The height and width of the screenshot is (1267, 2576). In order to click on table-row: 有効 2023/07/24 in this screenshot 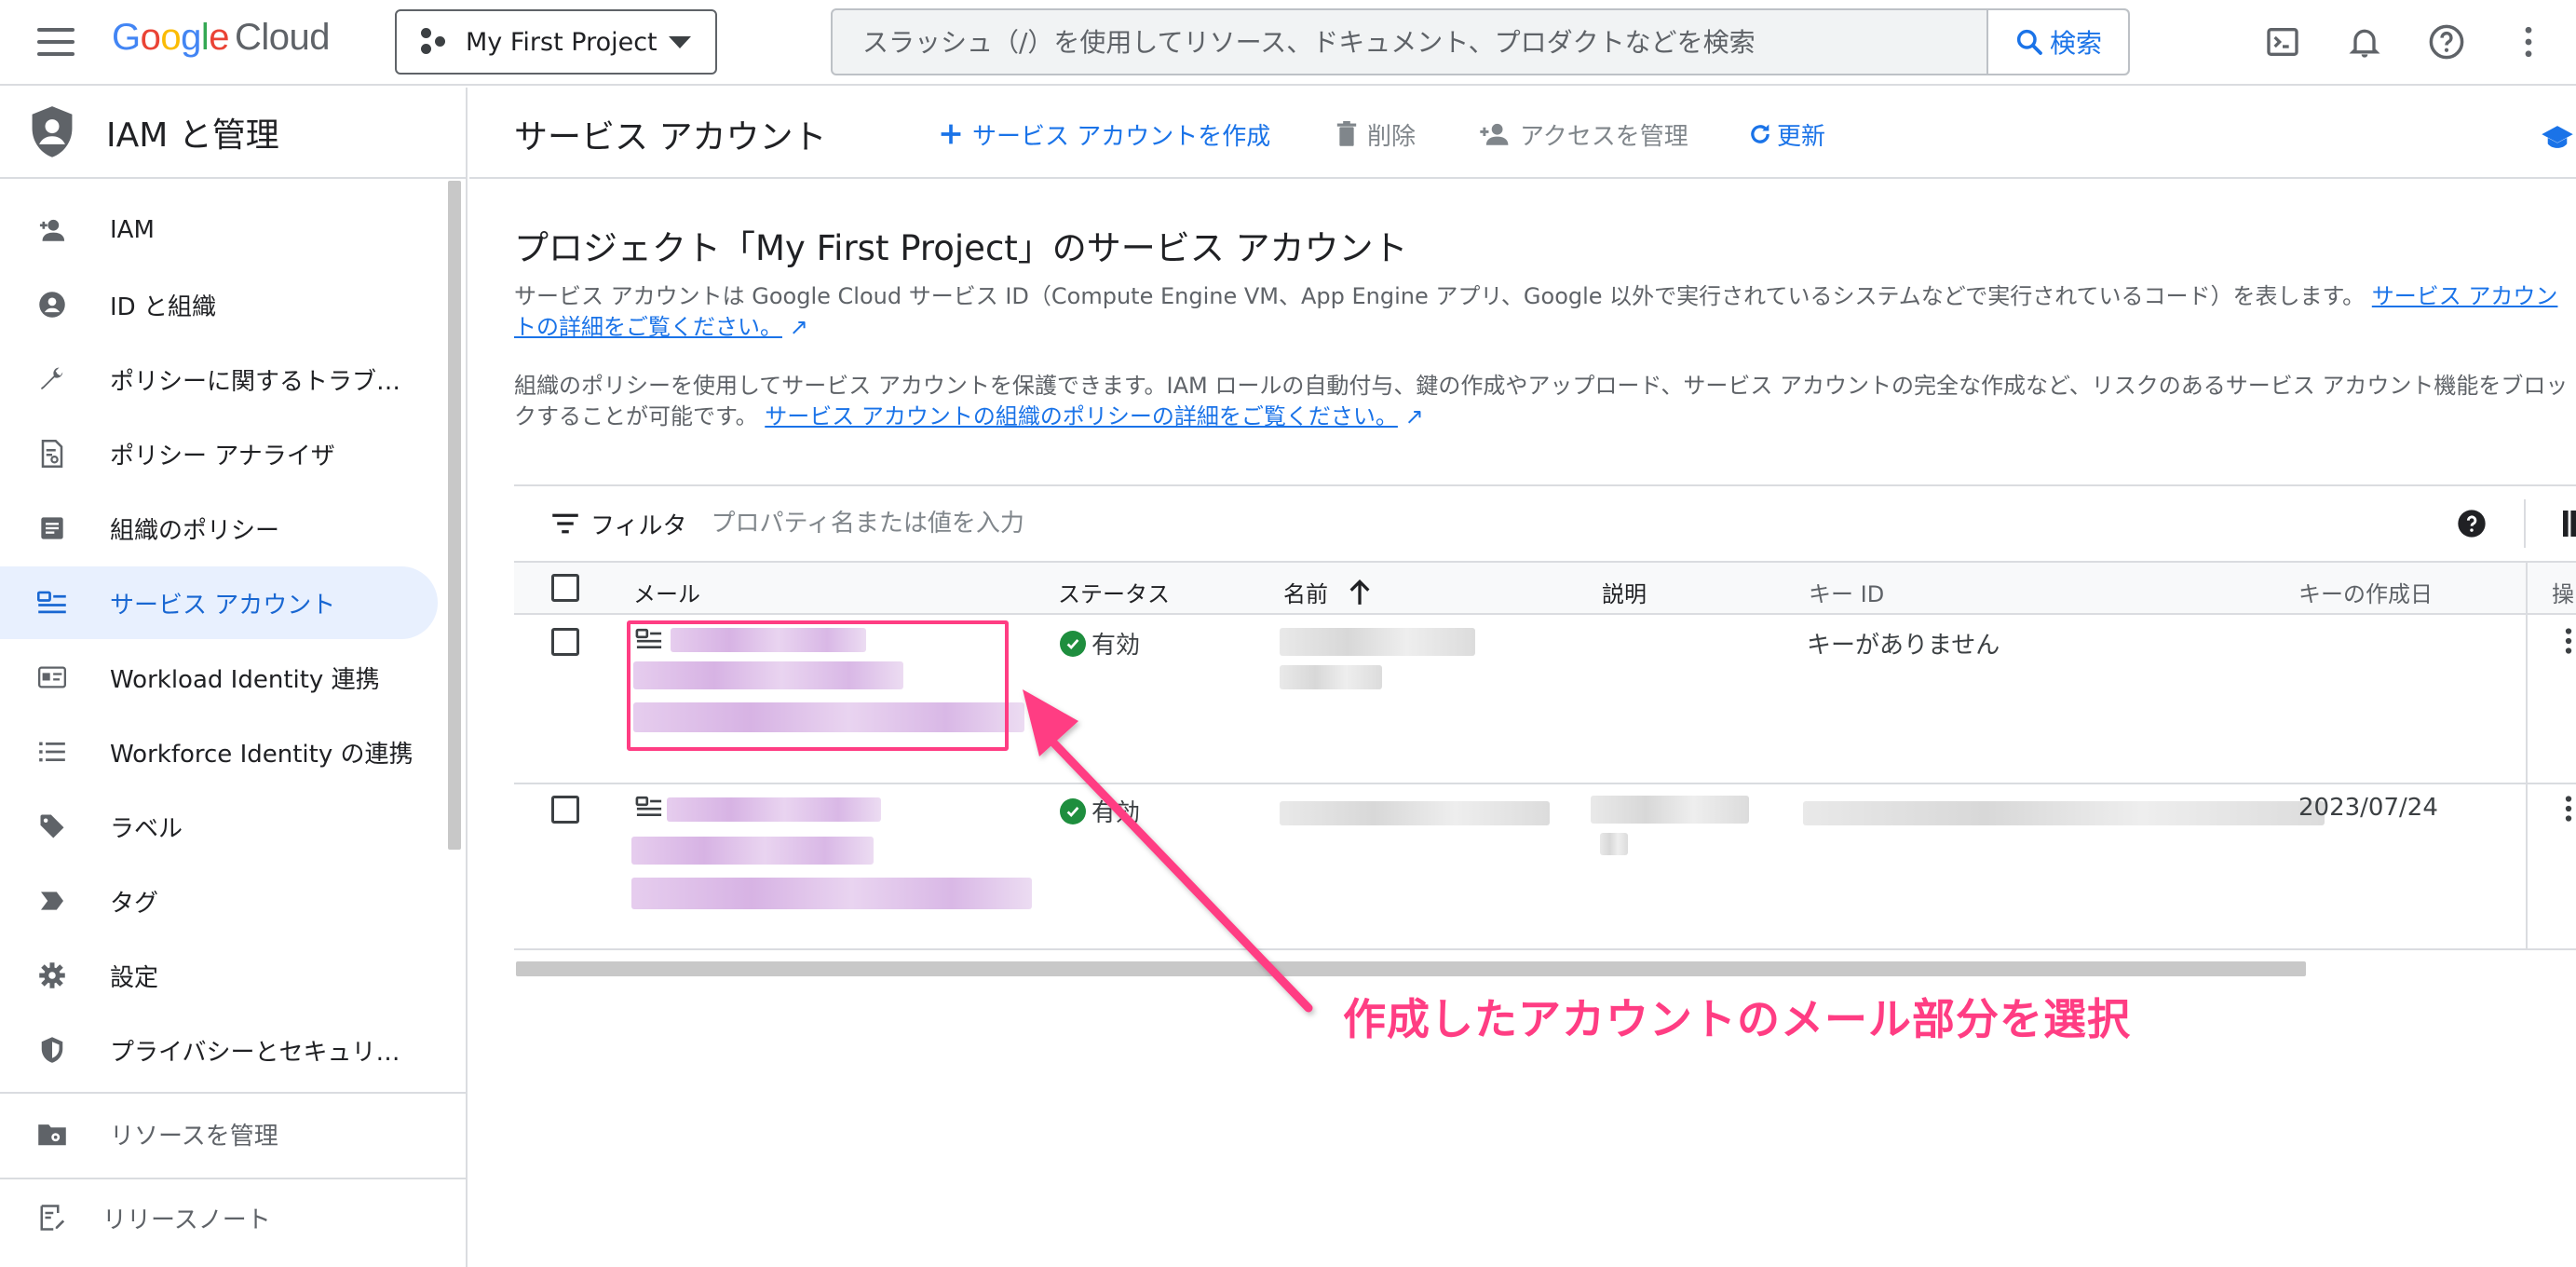, I will do `click(1545, 867)`.